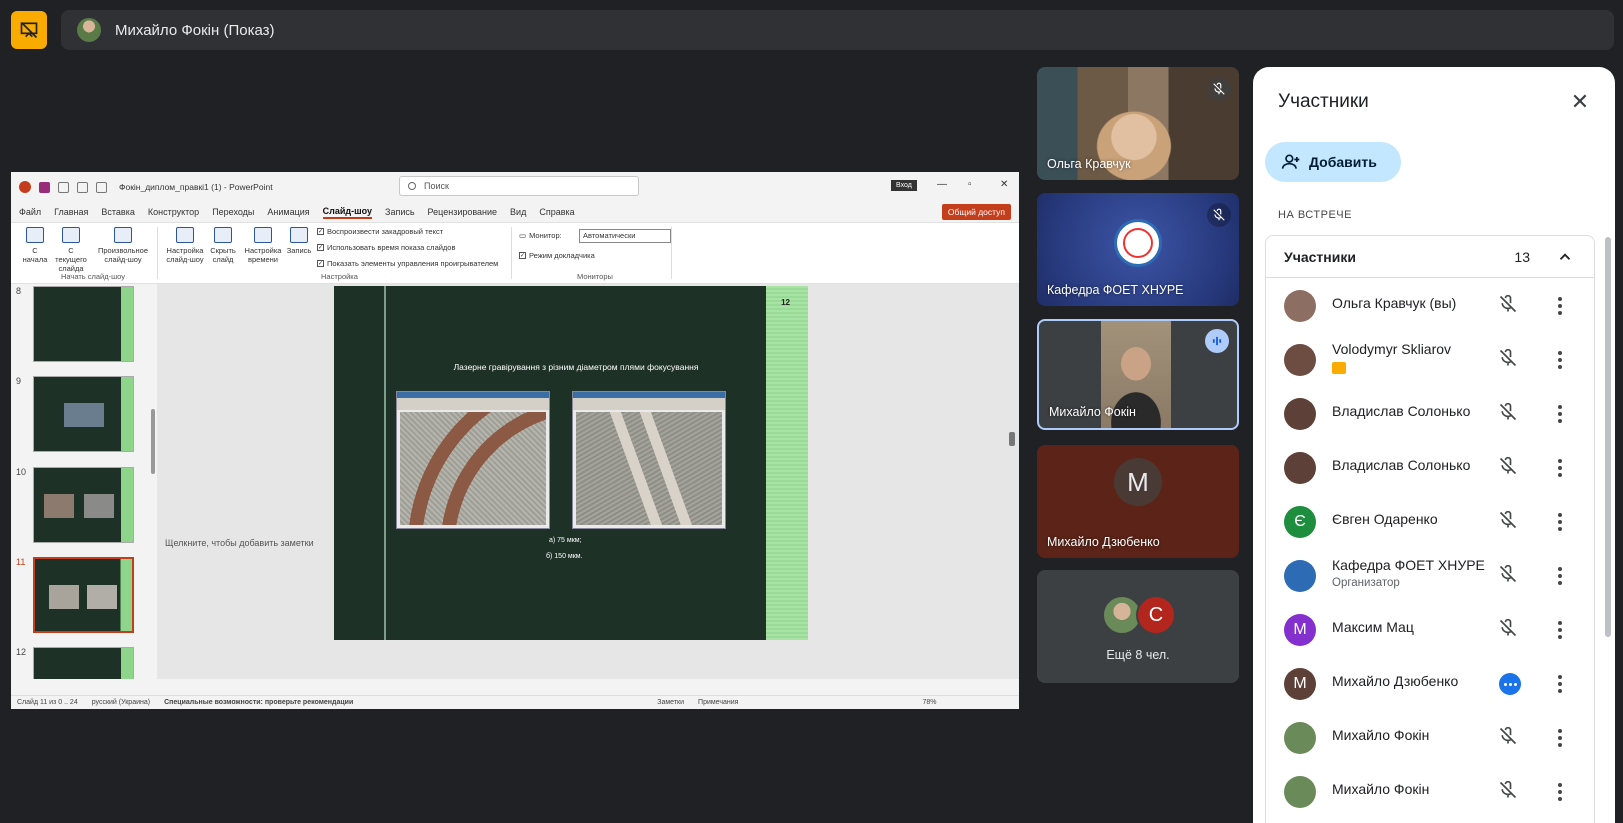  Describe the element at coordinates (1315, 215) in the screenshot. I see `section-label: НА ВСТРЕЧЕ` at that location.